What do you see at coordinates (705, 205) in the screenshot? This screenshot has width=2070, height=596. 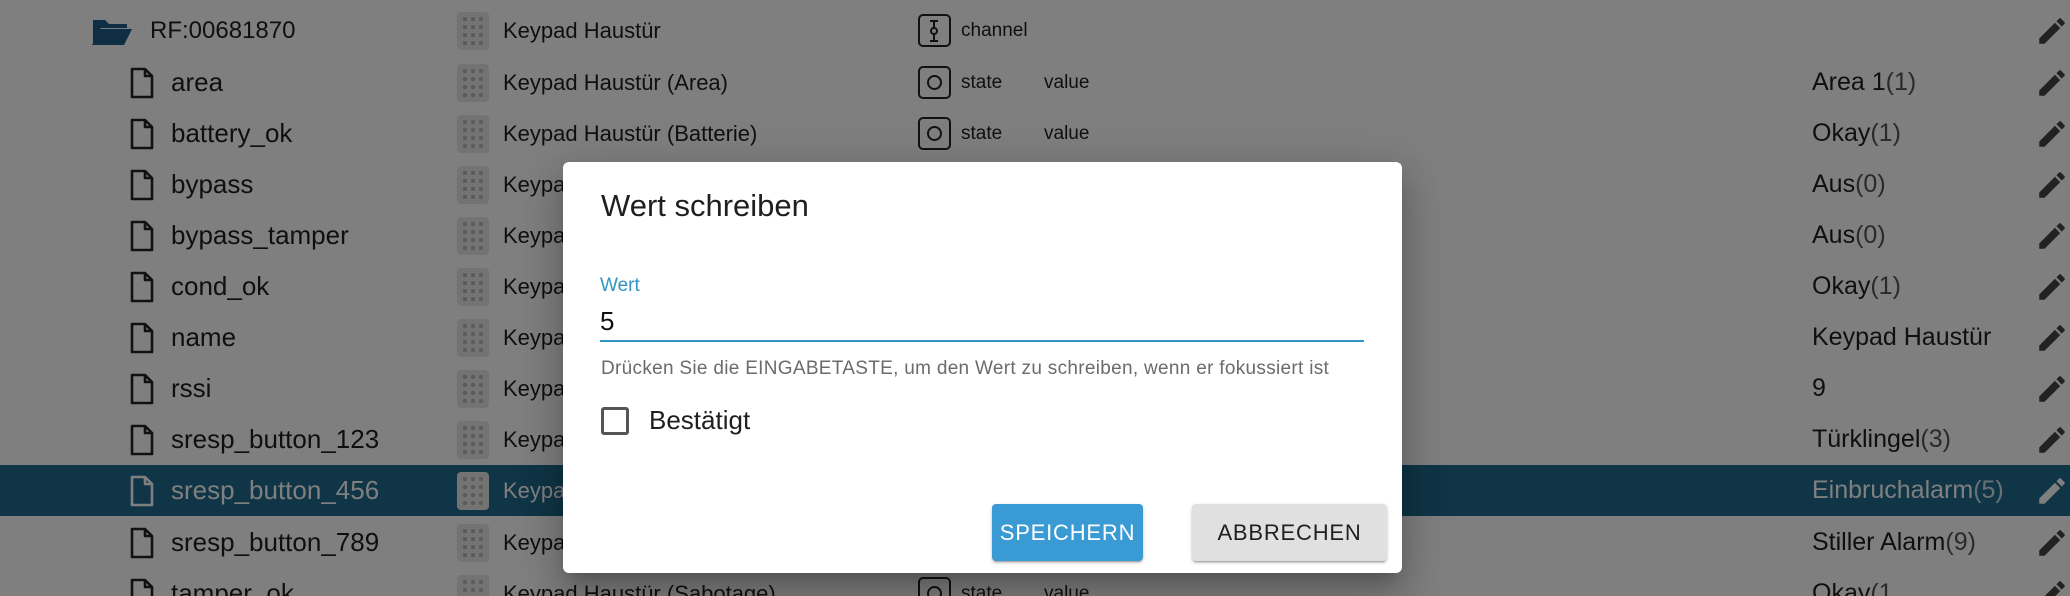 I see `dialog-title: Wert schreiben` at bounding box center [705, 205].